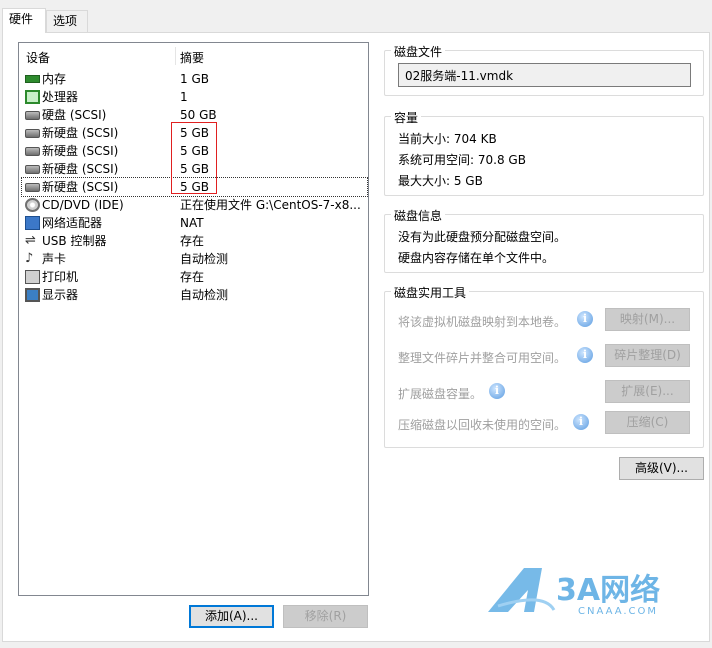  Describe the element at coordinates (430, 292) in the screenshot. I see `group-title: 磁盘实用工具` at that location.